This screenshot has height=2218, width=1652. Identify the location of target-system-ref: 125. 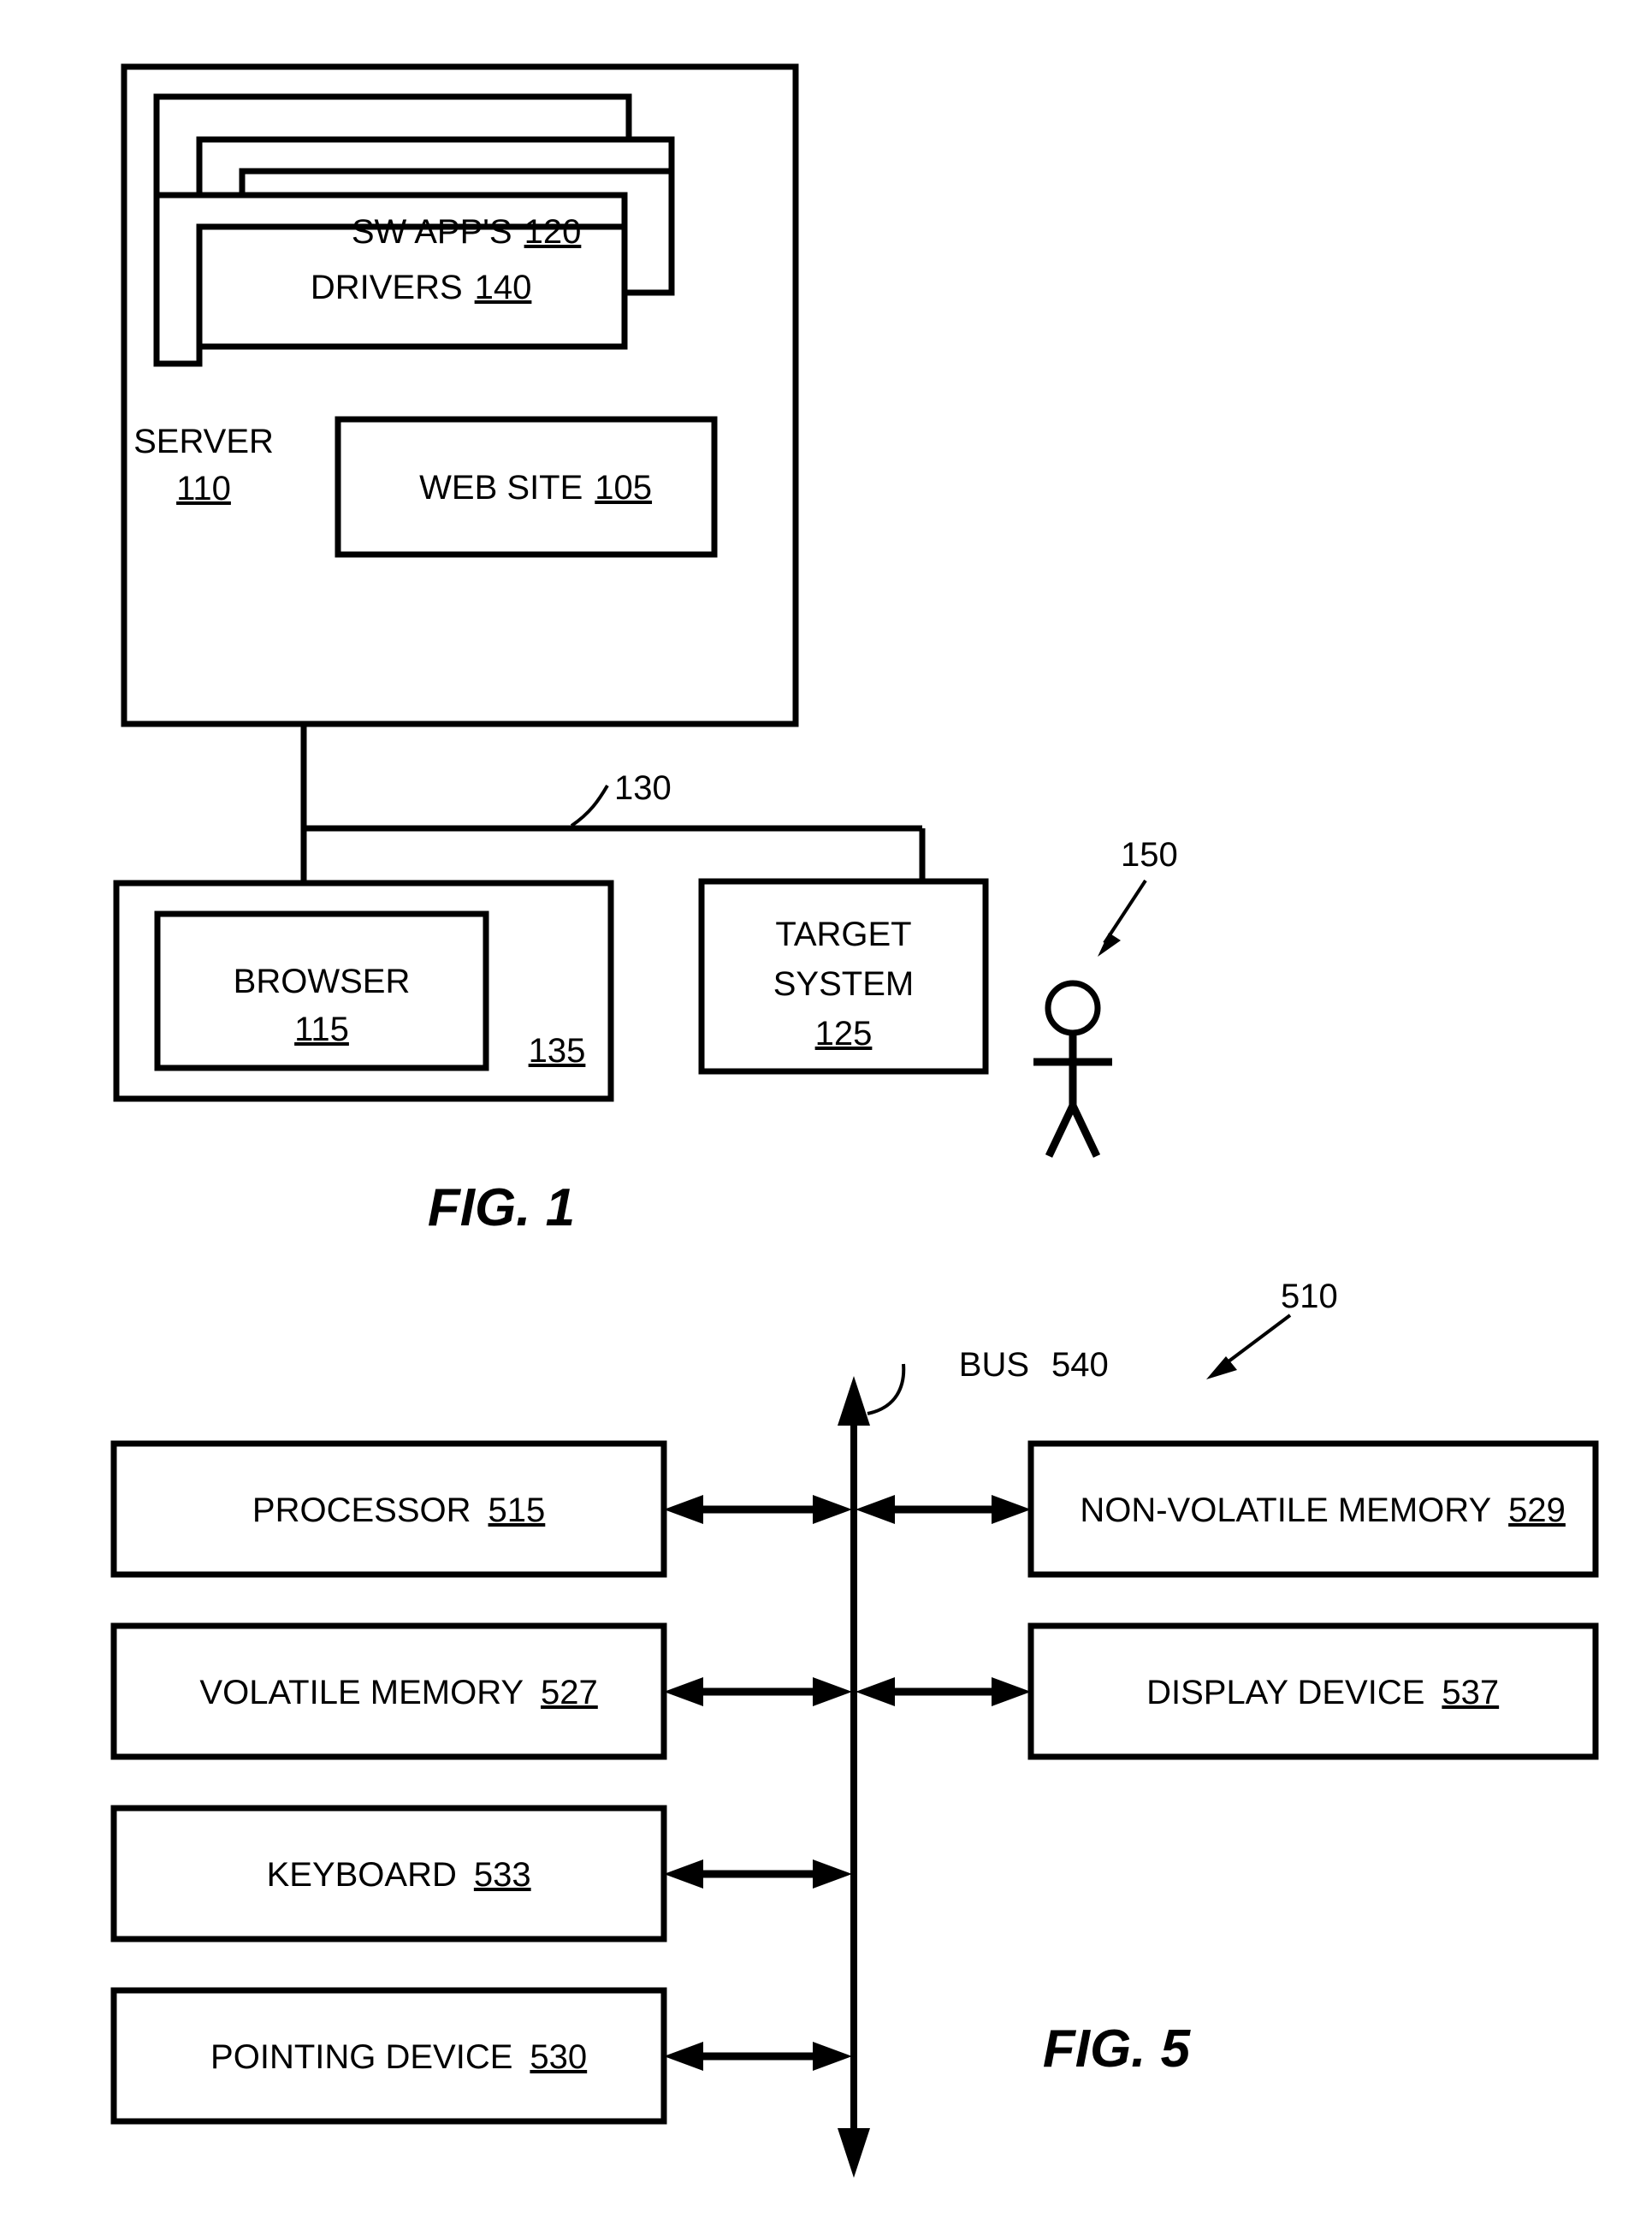
(844, 1034).